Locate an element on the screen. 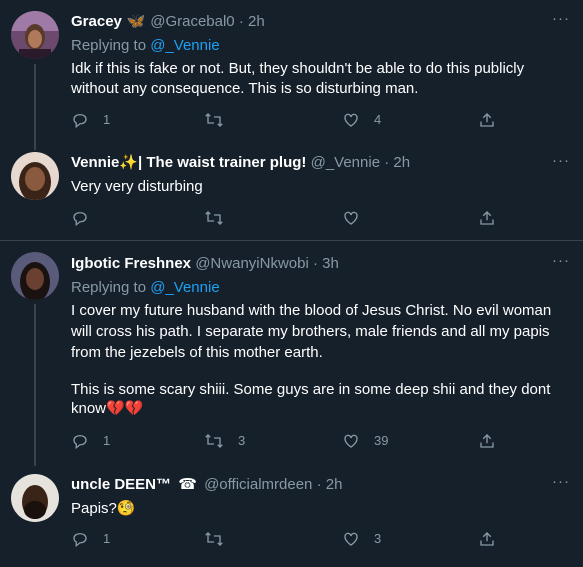 The height and width of the screenshot is (567, 583). author-handle: @officialmrdeen is located at coordinates (258, 484).